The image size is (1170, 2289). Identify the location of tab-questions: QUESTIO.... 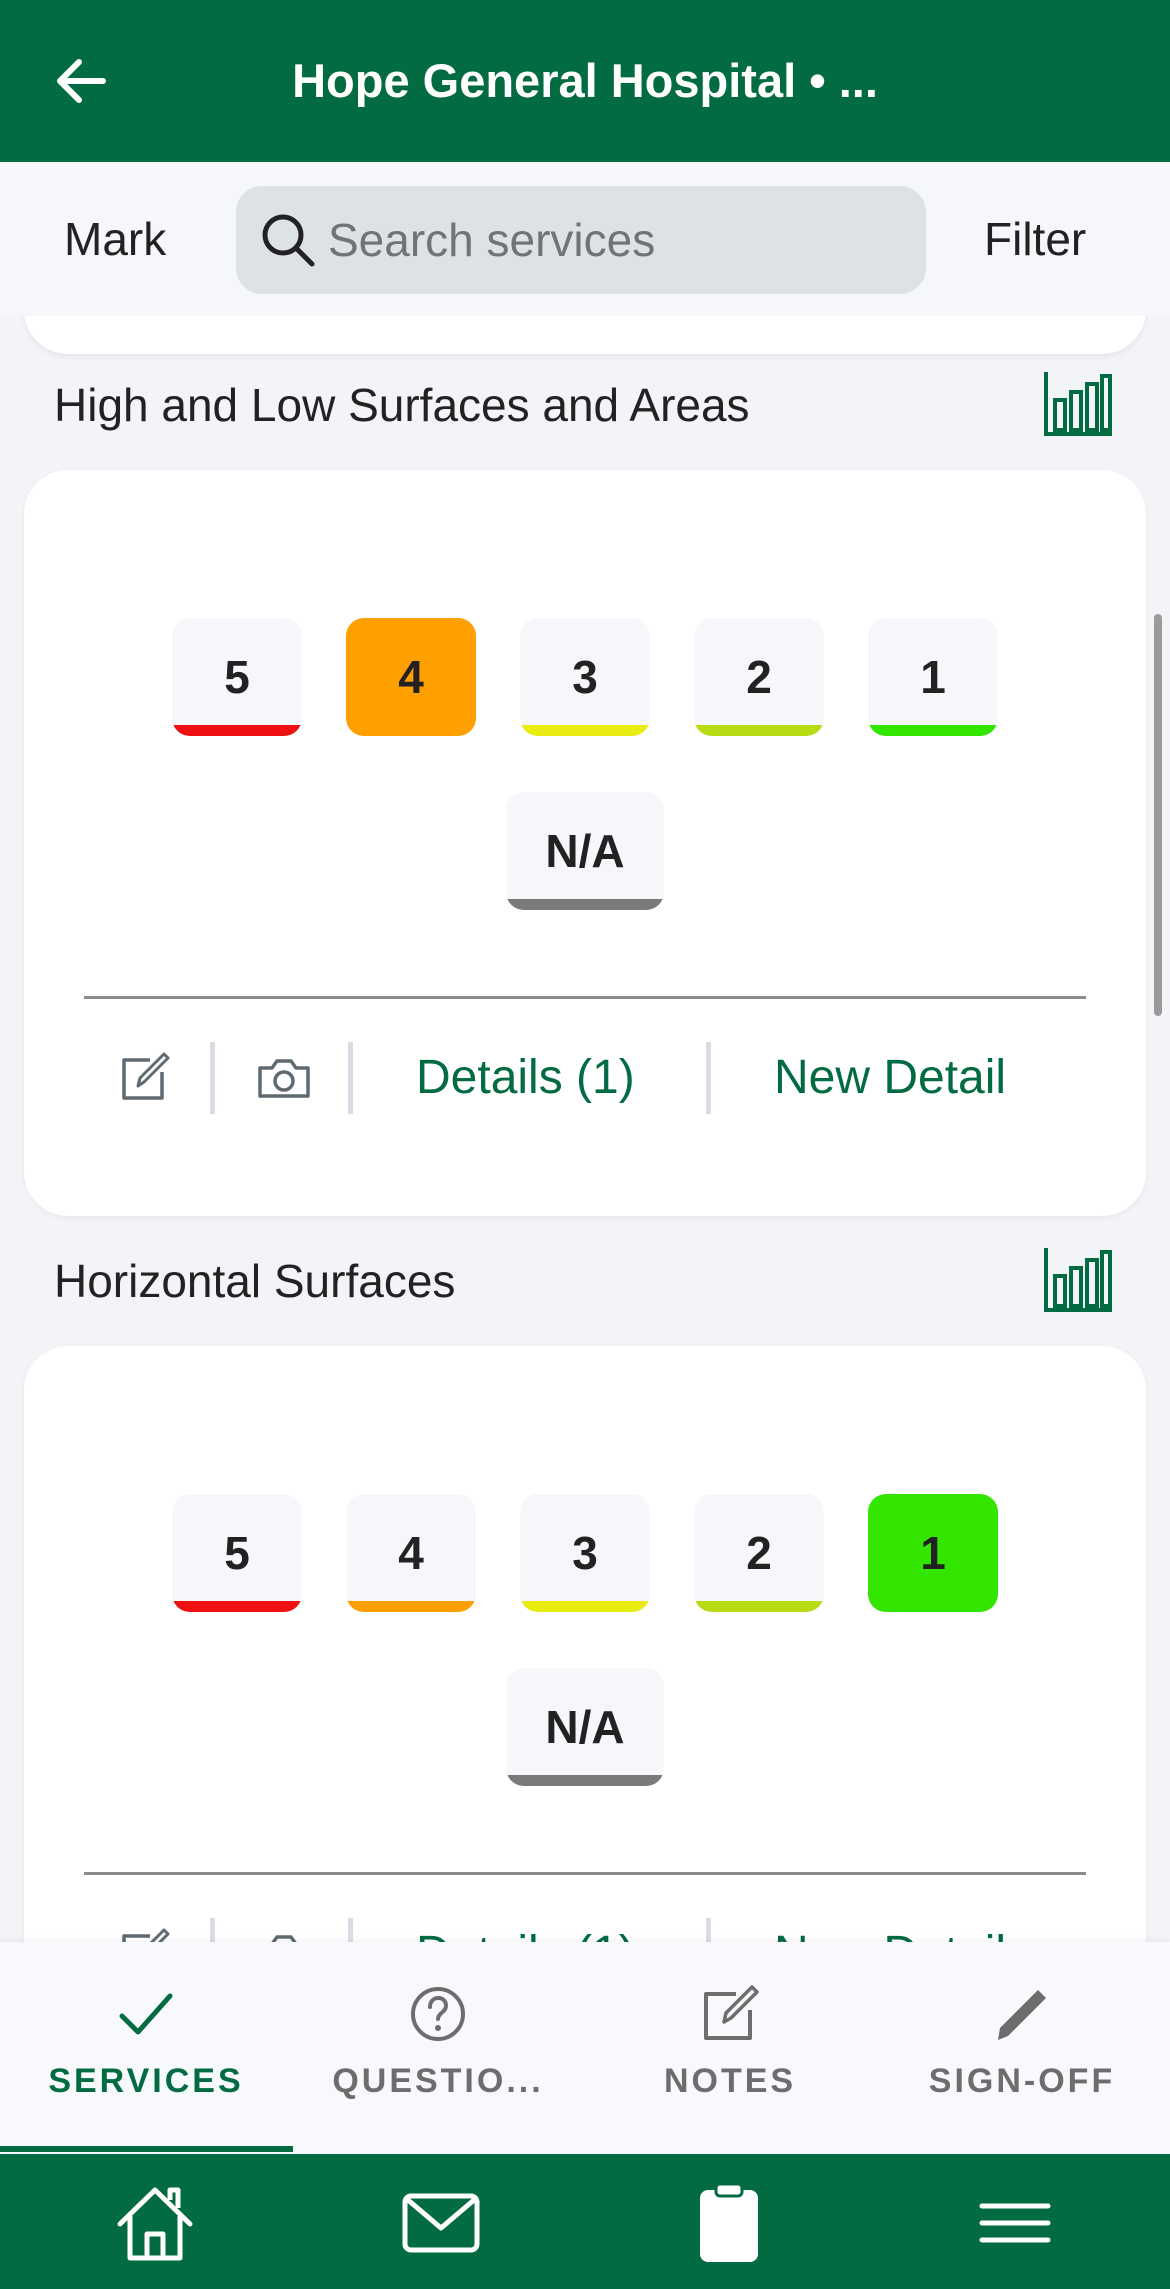
(438, 2048).